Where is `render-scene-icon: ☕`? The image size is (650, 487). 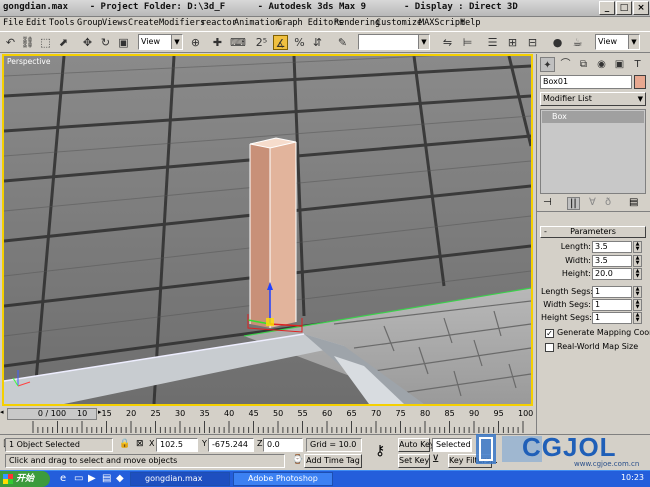
render-scene-icon: ☕ is located at coordinates (577, 42).